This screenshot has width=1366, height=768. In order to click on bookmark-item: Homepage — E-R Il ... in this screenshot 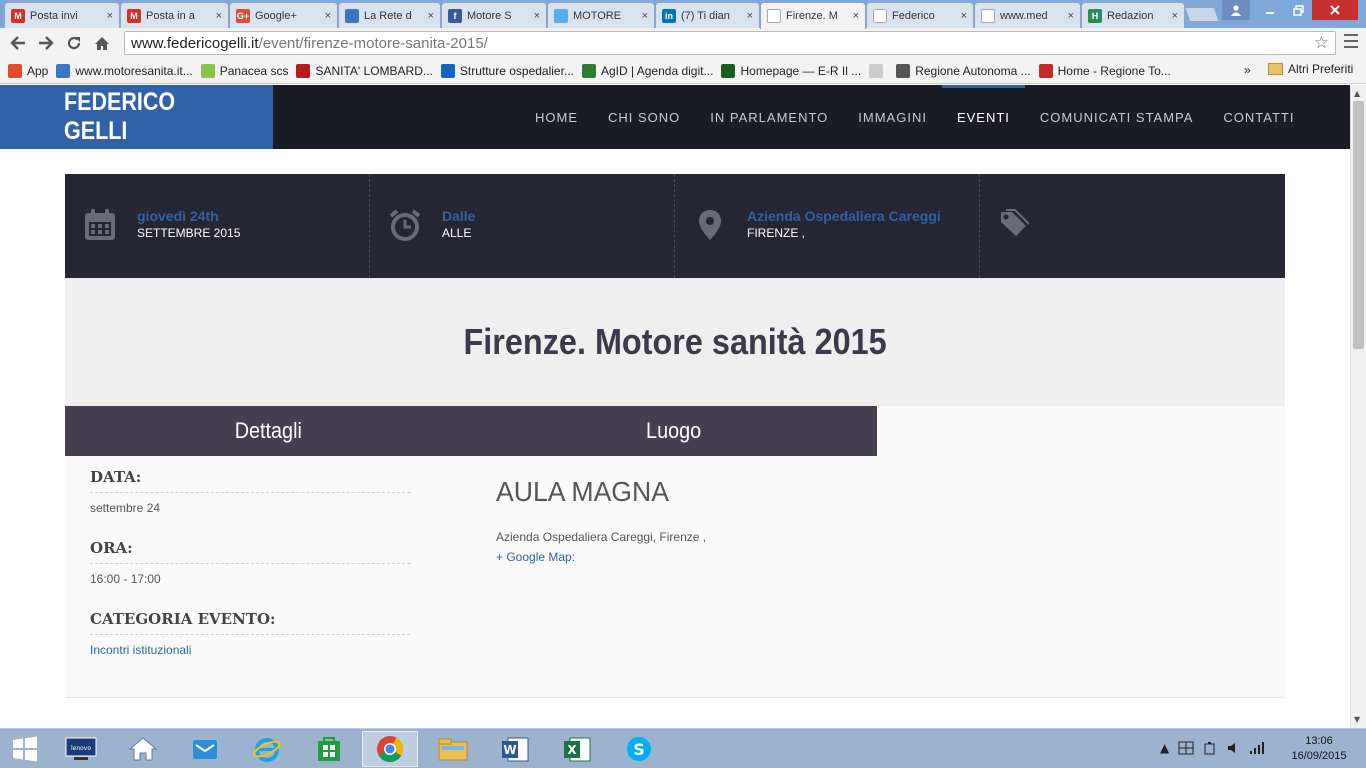, I will do `click(791, 70)`.